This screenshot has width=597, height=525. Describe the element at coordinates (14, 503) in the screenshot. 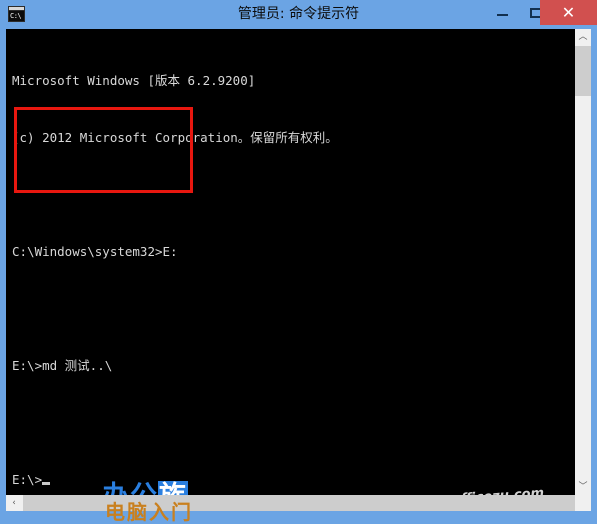

I see `scroll-left-icon: ‹` at that location.